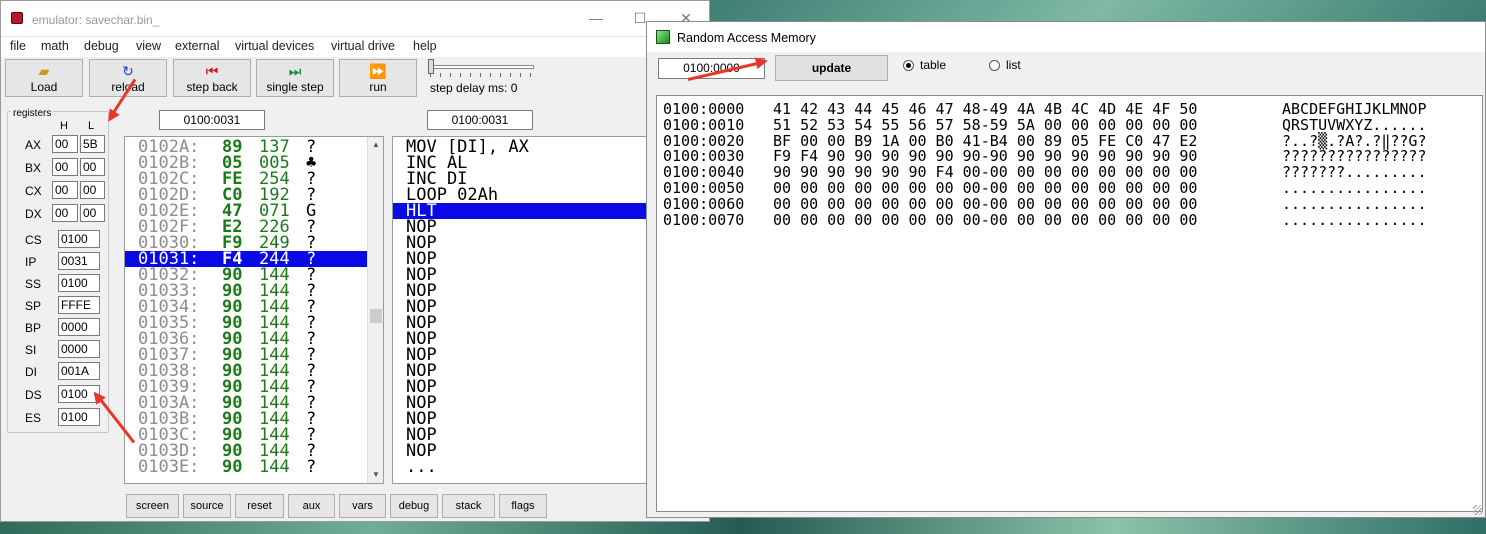 Image resolution: width=1486 pixels, height=534 pixels. Describe the element at coordinates (375, 475) in the screenshot. I see `scroll-down-icon: ▼` at that location.